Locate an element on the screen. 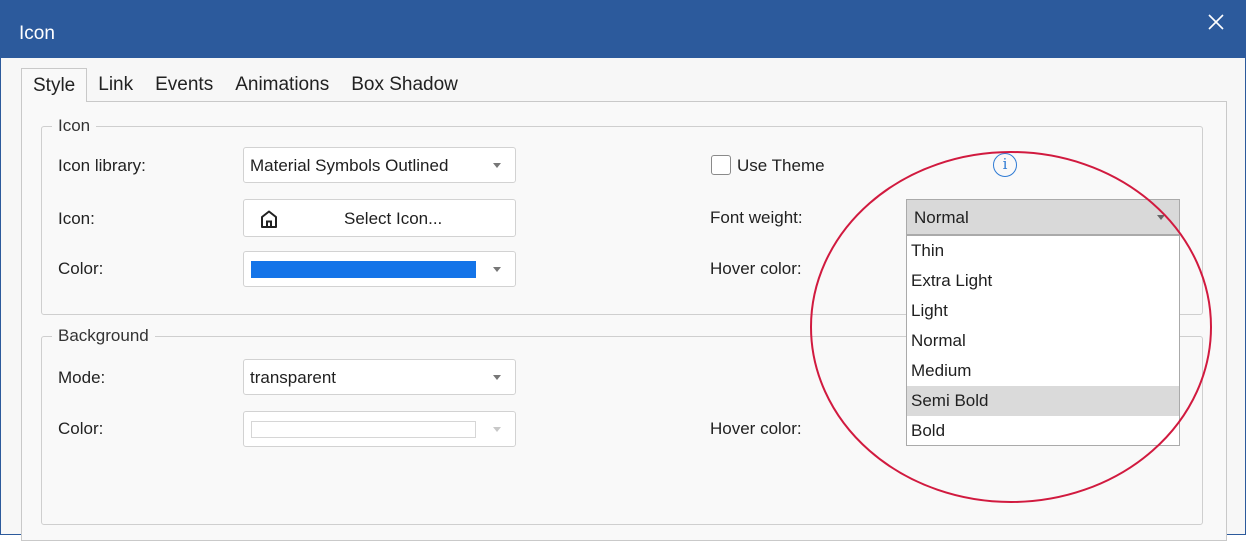 This screenshot has width=1246, height=541. close-button is located at coordinates (1216, 22).